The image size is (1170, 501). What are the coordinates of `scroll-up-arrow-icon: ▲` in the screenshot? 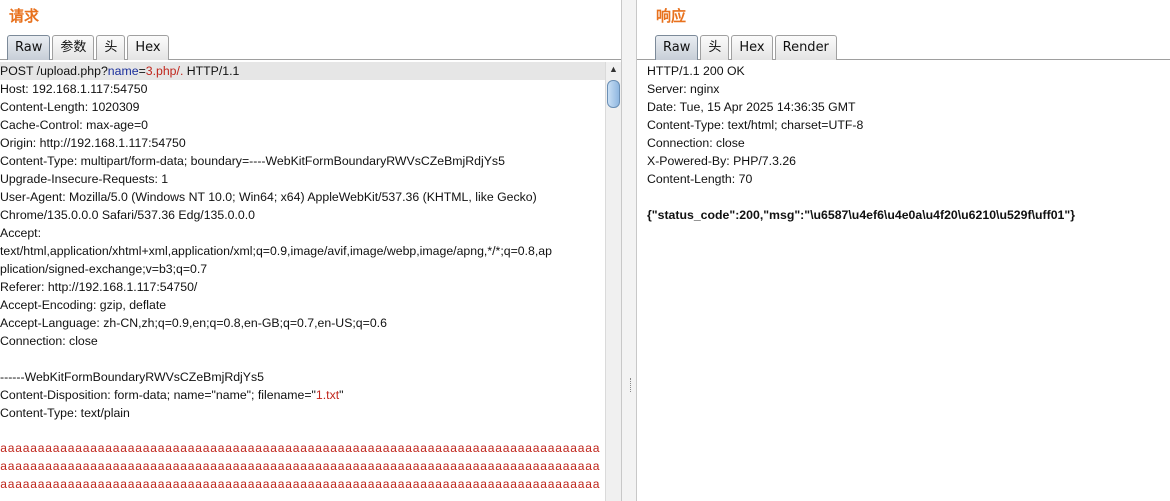 It's located at (613, 69).